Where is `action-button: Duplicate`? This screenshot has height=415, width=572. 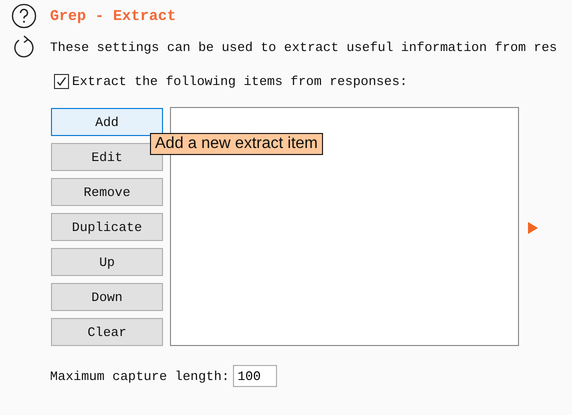
action-button: Duplicate is located at coordinates (107, 227).